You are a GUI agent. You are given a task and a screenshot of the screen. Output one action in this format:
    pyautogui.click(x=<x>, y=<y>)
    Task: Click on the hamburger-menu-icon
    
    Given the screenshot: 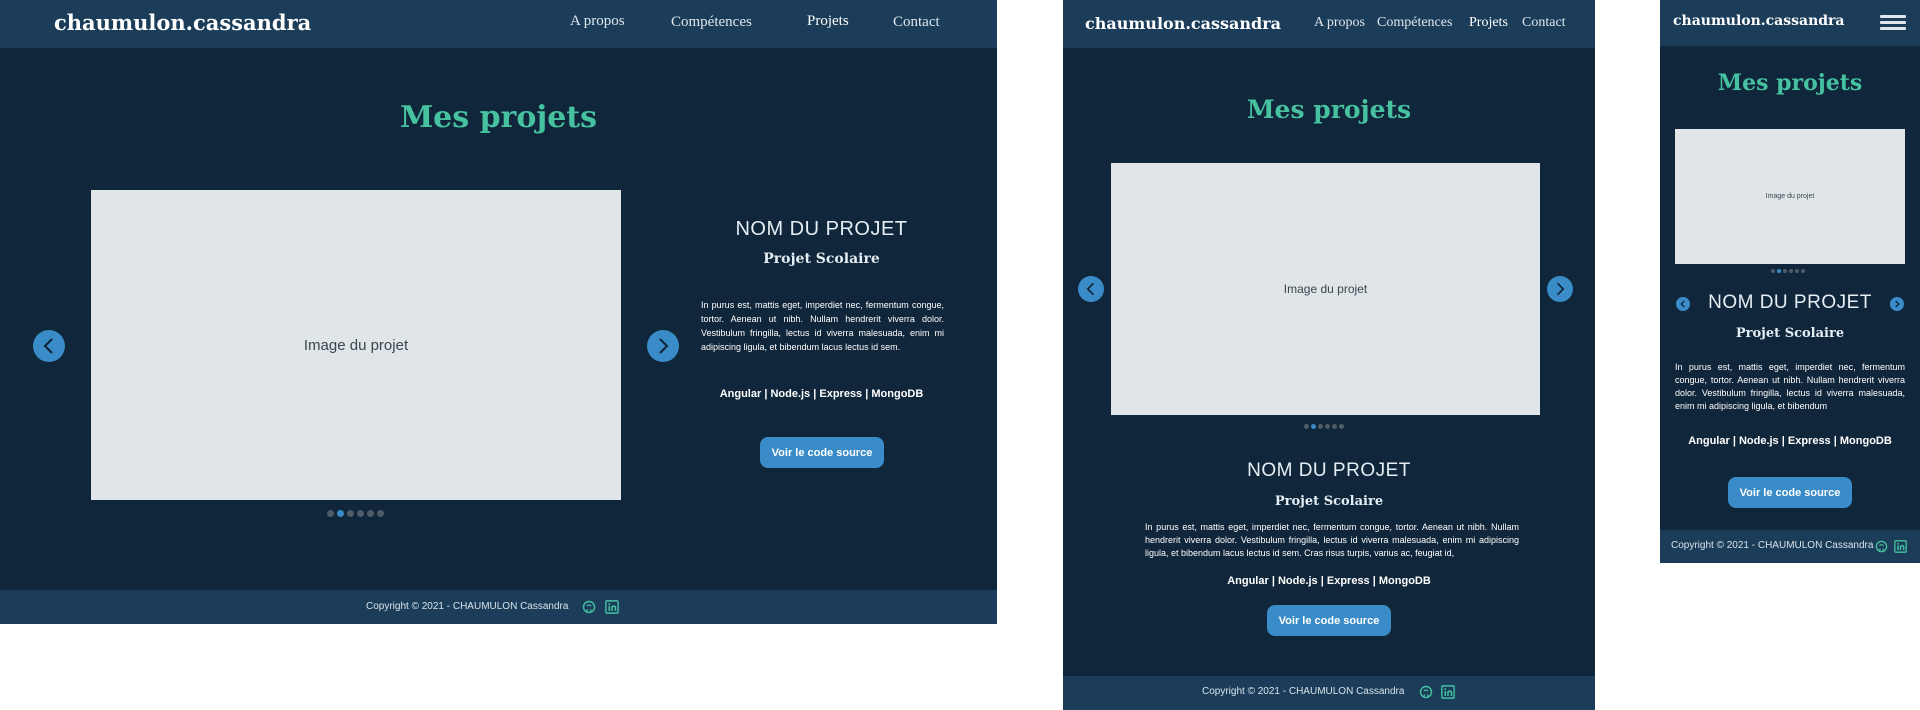 What is the action you would take?
    pyautogui.click(x=1893, y=22)
    